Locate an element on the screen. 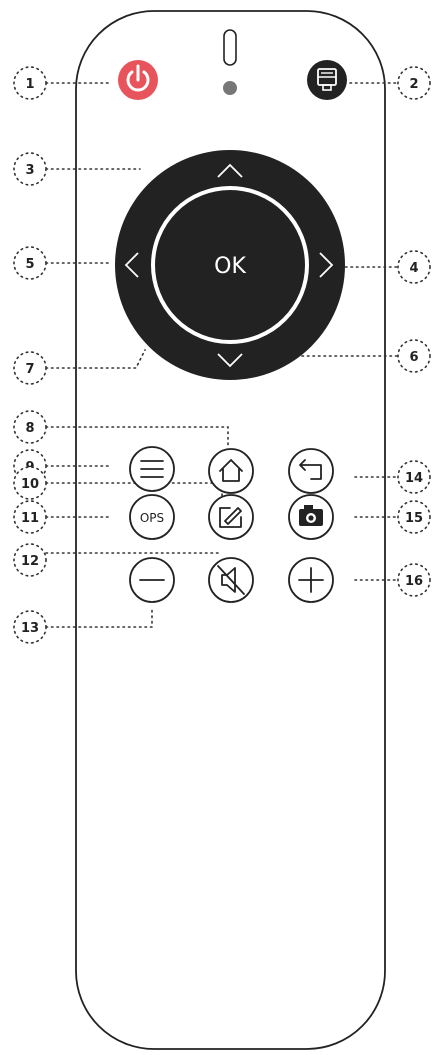 This screenshot has height=1055, width=444. svg-text: 1 is located at coordinates (29, 84).